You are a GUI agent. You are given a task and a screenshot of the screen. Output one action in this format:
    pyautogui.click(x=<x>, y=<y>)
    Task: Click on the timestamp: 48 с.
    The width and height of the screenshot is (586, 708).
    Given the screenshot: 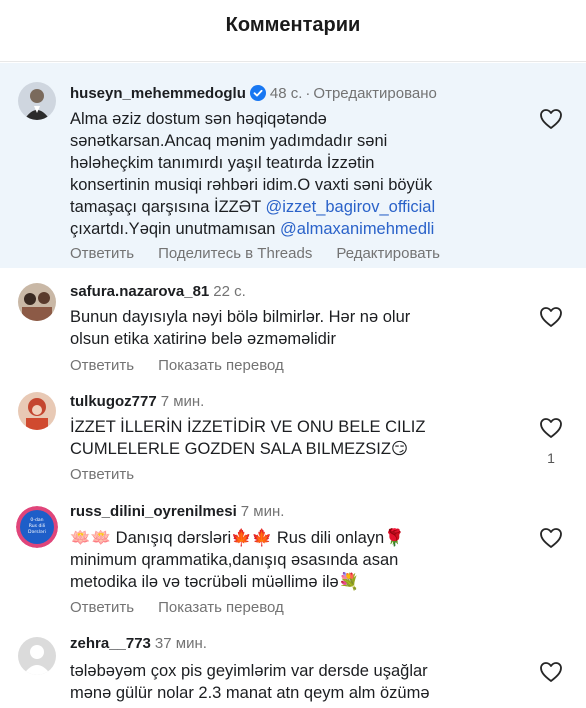 What is the action you would take?
    pyautogui.click(x=286, y=93)
    